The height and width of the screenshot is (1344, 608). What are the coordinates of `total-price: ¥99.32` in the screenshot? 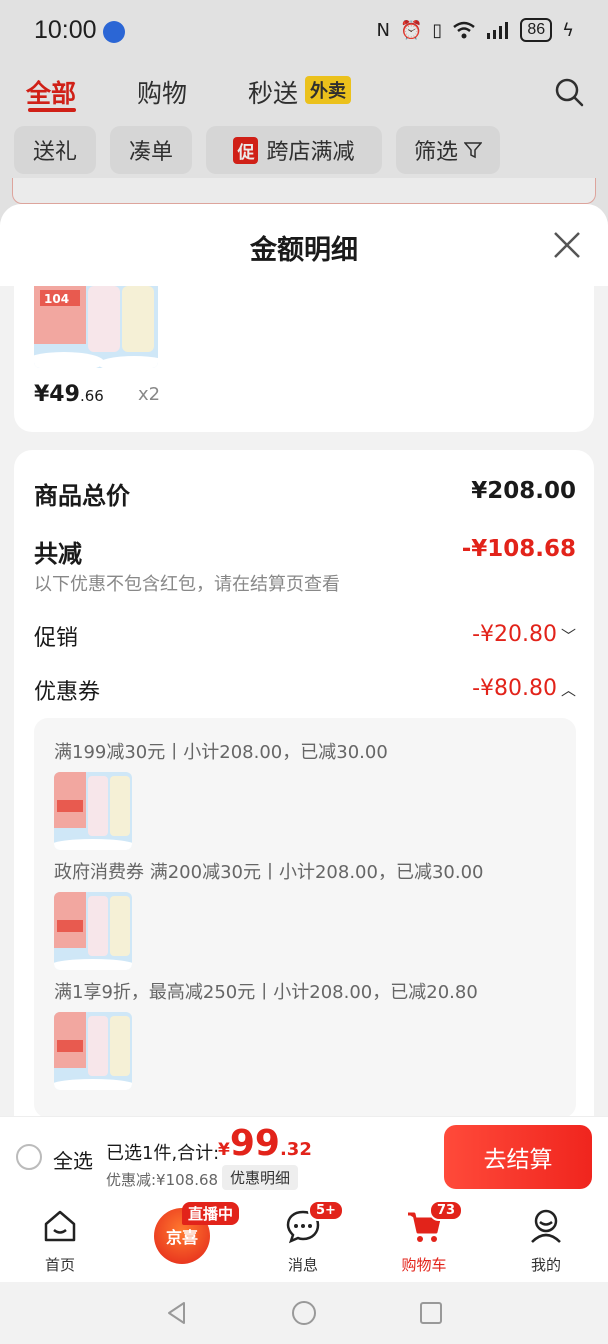 It's located at (265, 1143).